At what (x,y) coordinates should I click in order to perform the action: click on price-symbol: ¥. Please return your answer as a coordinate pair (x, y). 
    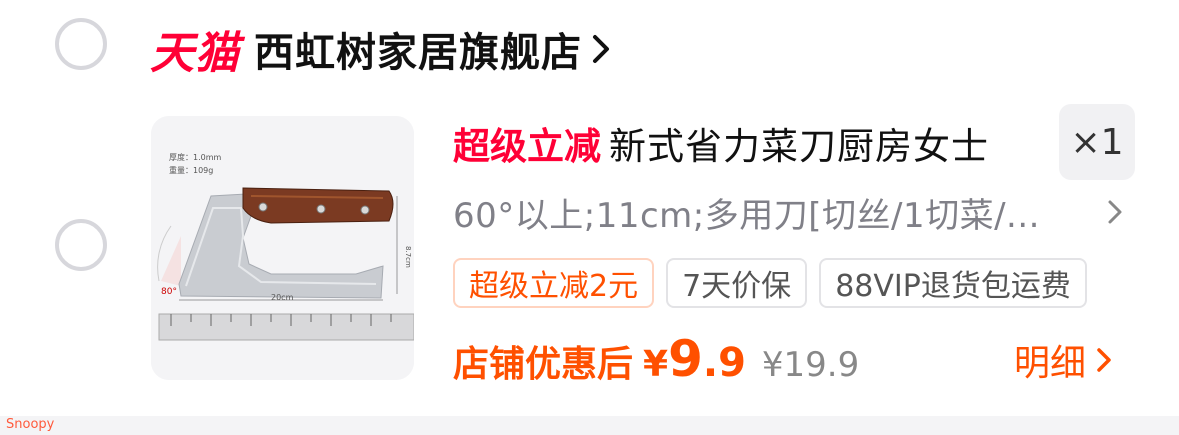
    Looking at the image, I should click on (656, 364).